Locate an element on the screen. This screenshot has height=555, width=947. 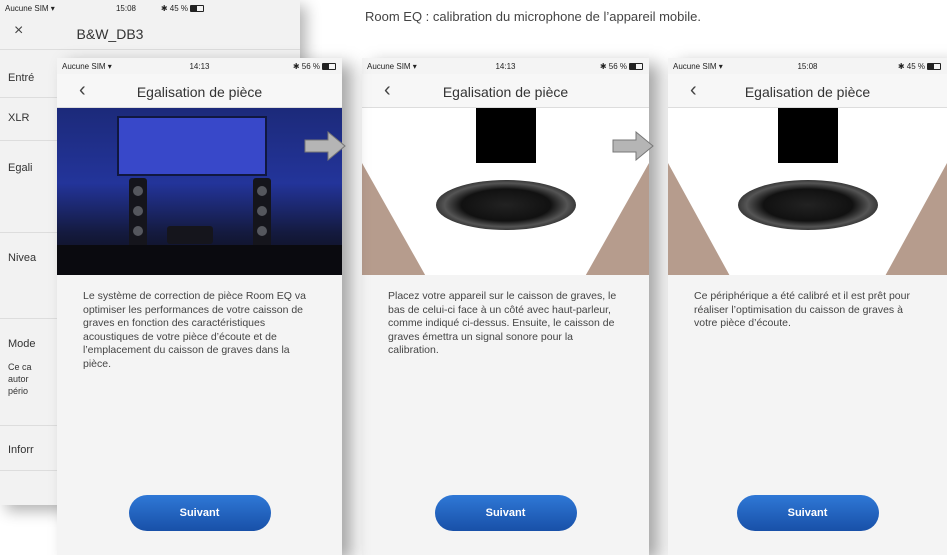
left-speaker is located at coordinates (138, 213).